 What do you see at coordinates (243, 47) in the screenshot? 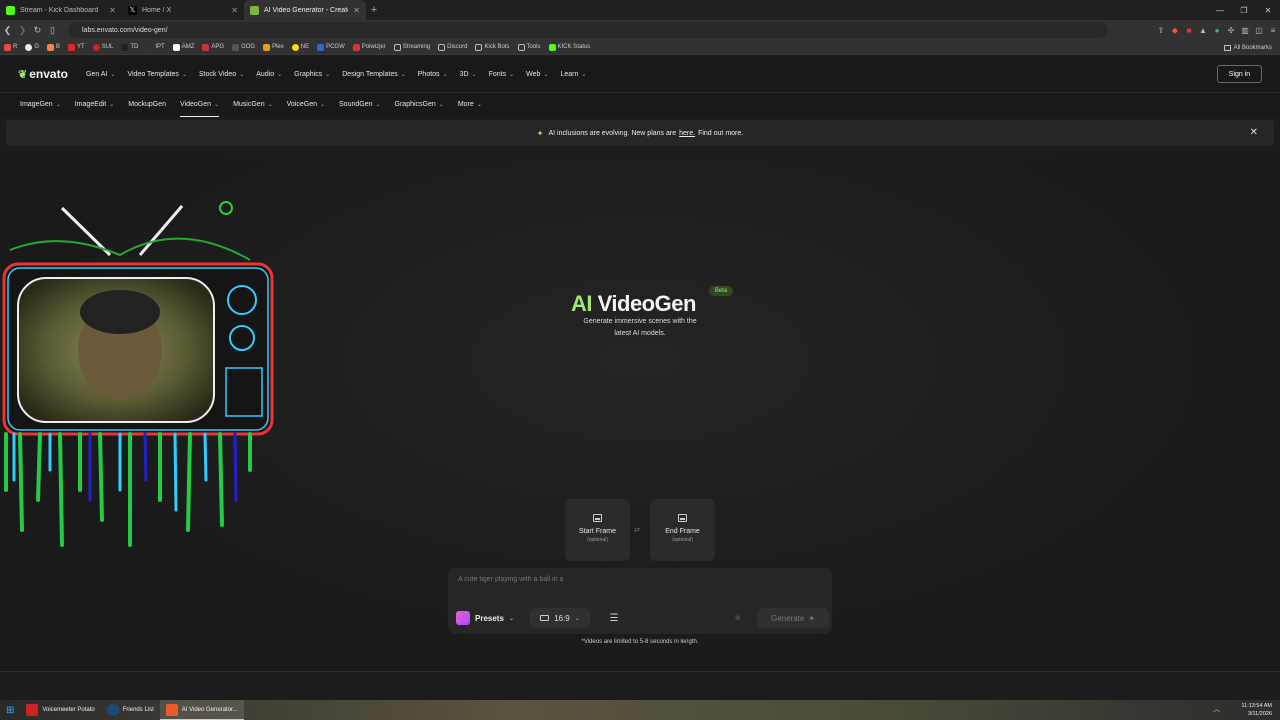
I see `bookmark-item: GOG` at bounding box center [243, 47].